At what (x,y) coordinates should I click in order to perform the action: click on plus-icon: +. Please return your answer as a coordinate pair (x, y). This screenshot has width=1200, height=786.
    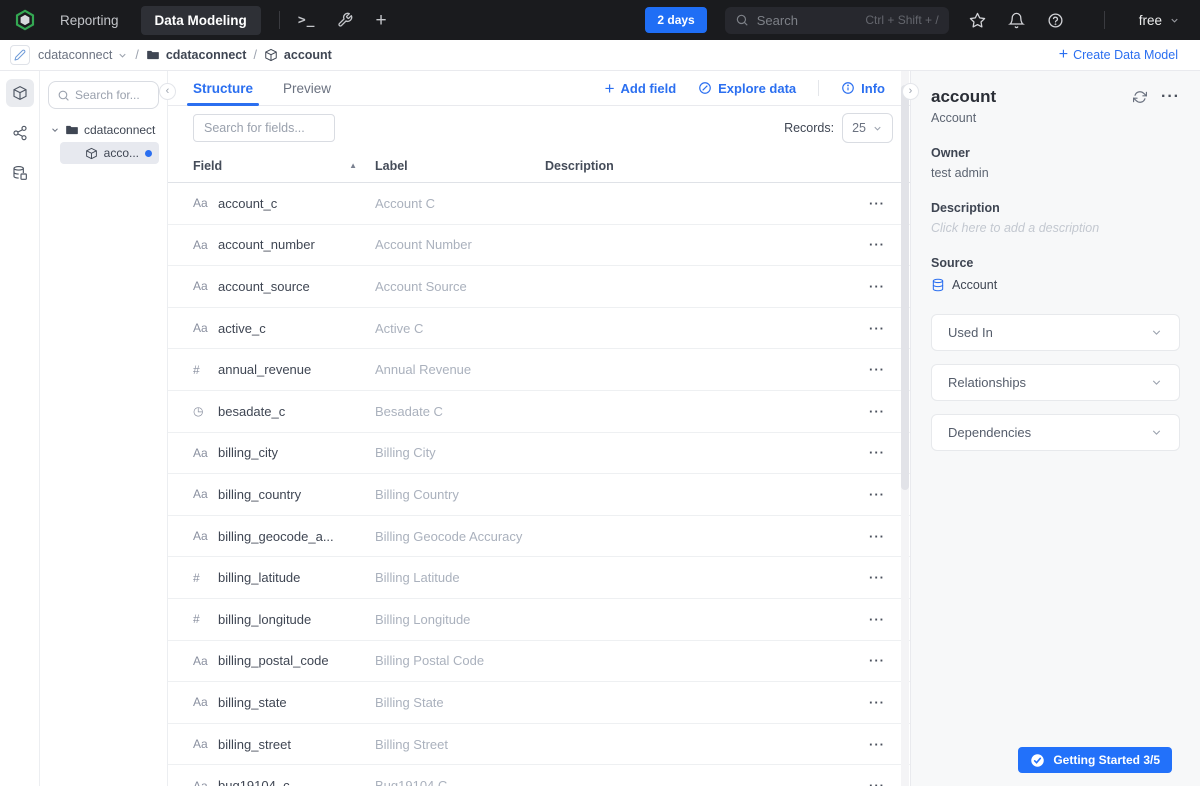
    Looking at the image, I should click on (609, 88).